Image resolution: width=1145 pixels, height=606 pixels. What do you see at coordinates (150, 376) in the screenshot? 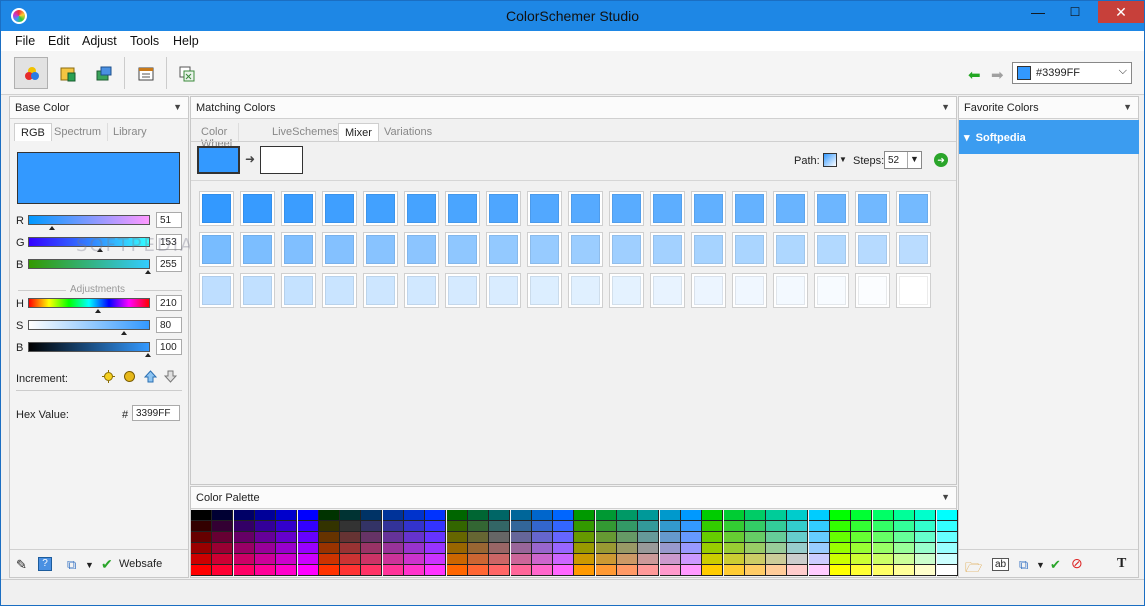
I see `increase-arrow-icon` at bounding box center [150, 376].